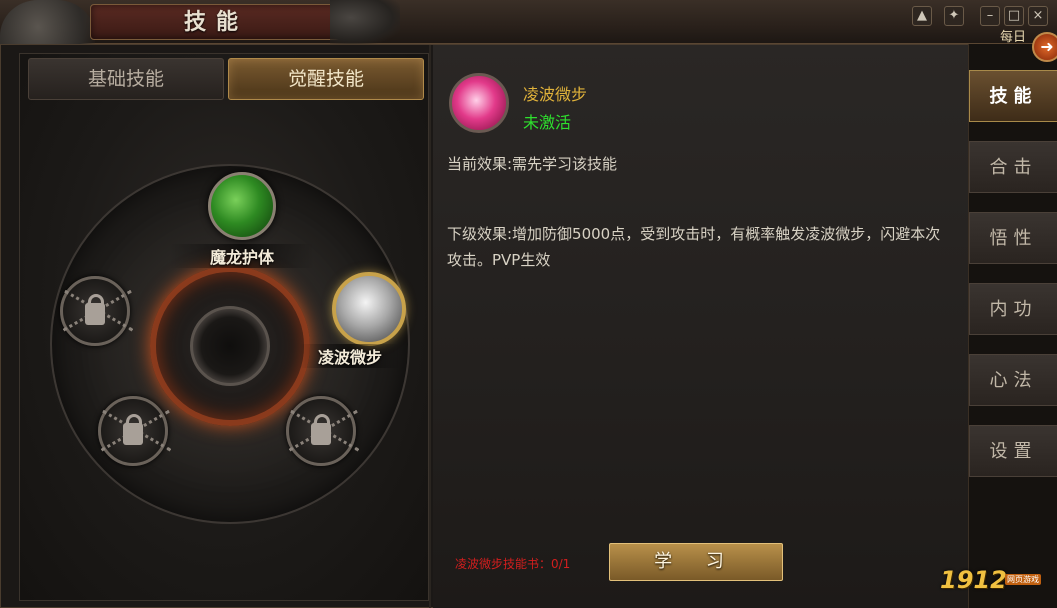 This screenshot has width=1057, height=608. What do you see at coordinates (954, 16) in the screenshot?
I see `pin-icon: ✦` at bounding box center [954, 16].